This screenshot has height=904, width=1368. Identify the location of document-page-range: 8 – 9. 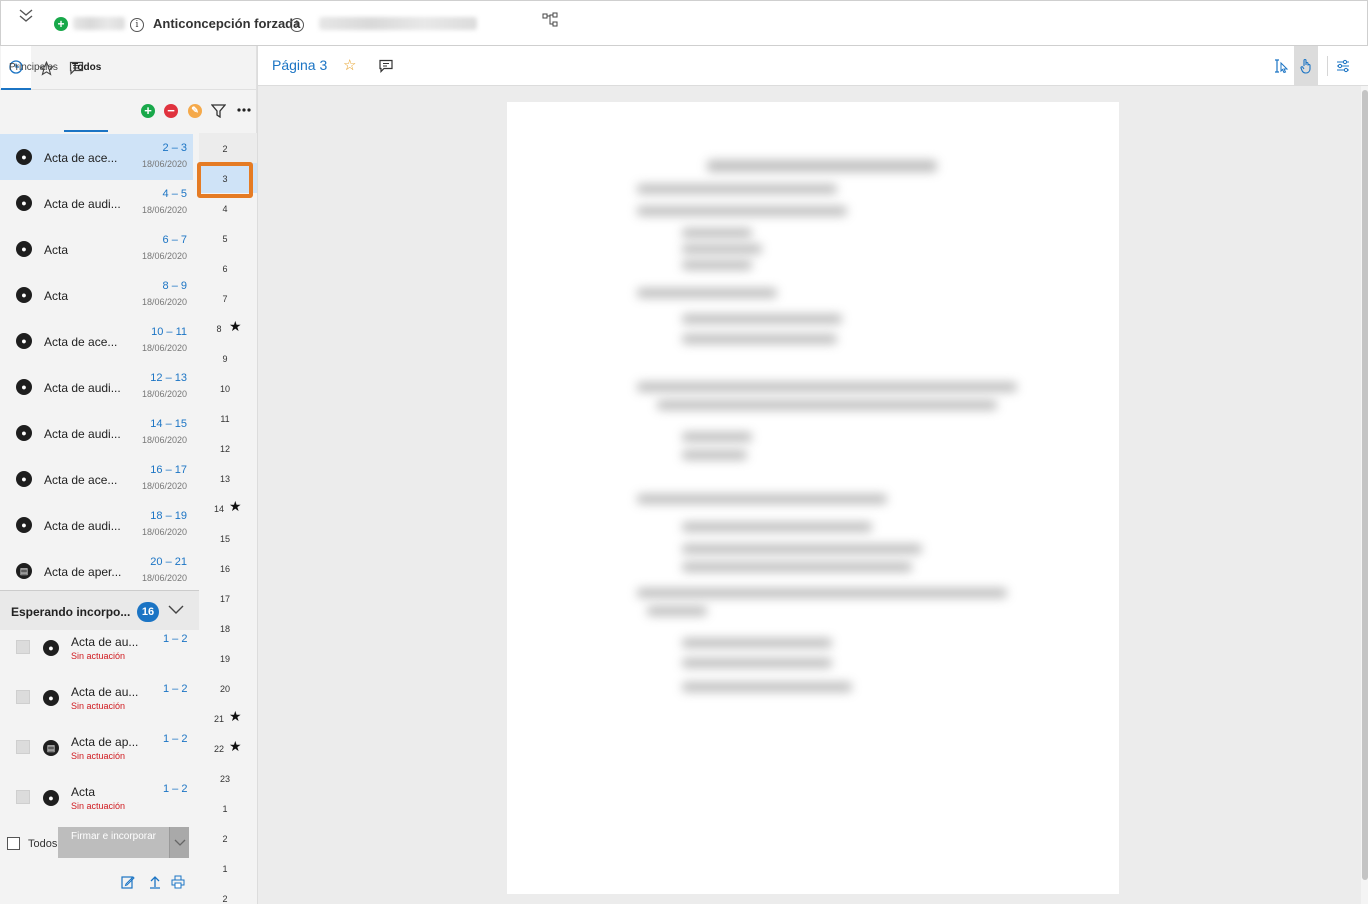
(174, 286).